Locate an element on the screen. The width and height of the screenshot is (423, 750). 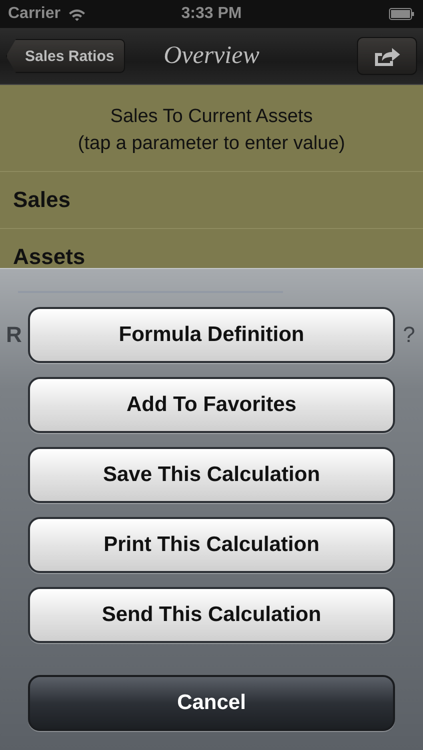
share-button is located at coordinates (387, 56).